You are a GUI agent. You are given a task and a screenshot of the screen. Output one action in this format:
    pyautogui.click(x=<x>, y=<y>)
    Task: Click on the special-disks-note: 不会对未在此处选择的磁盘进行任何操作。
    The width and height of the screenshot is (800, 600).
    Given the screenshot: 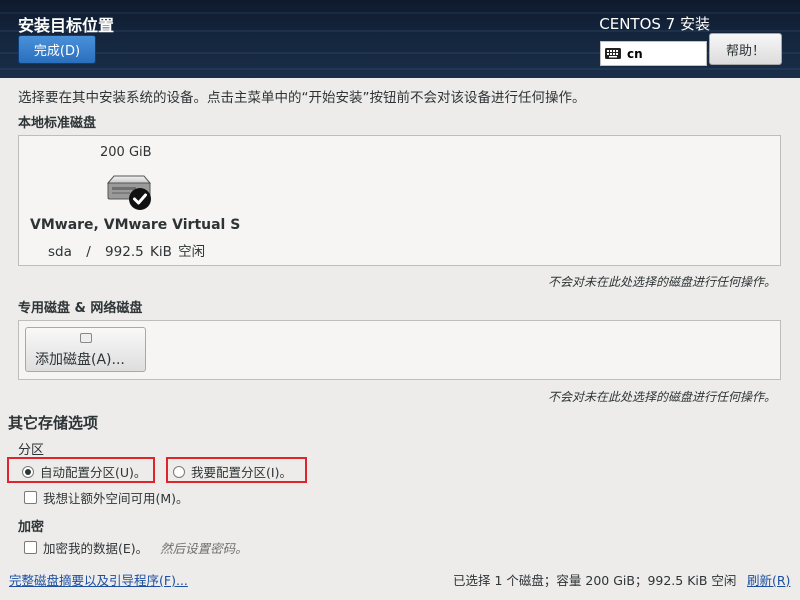 What is the action you would take?
    pyautogui.click(x=661, y=397)
    